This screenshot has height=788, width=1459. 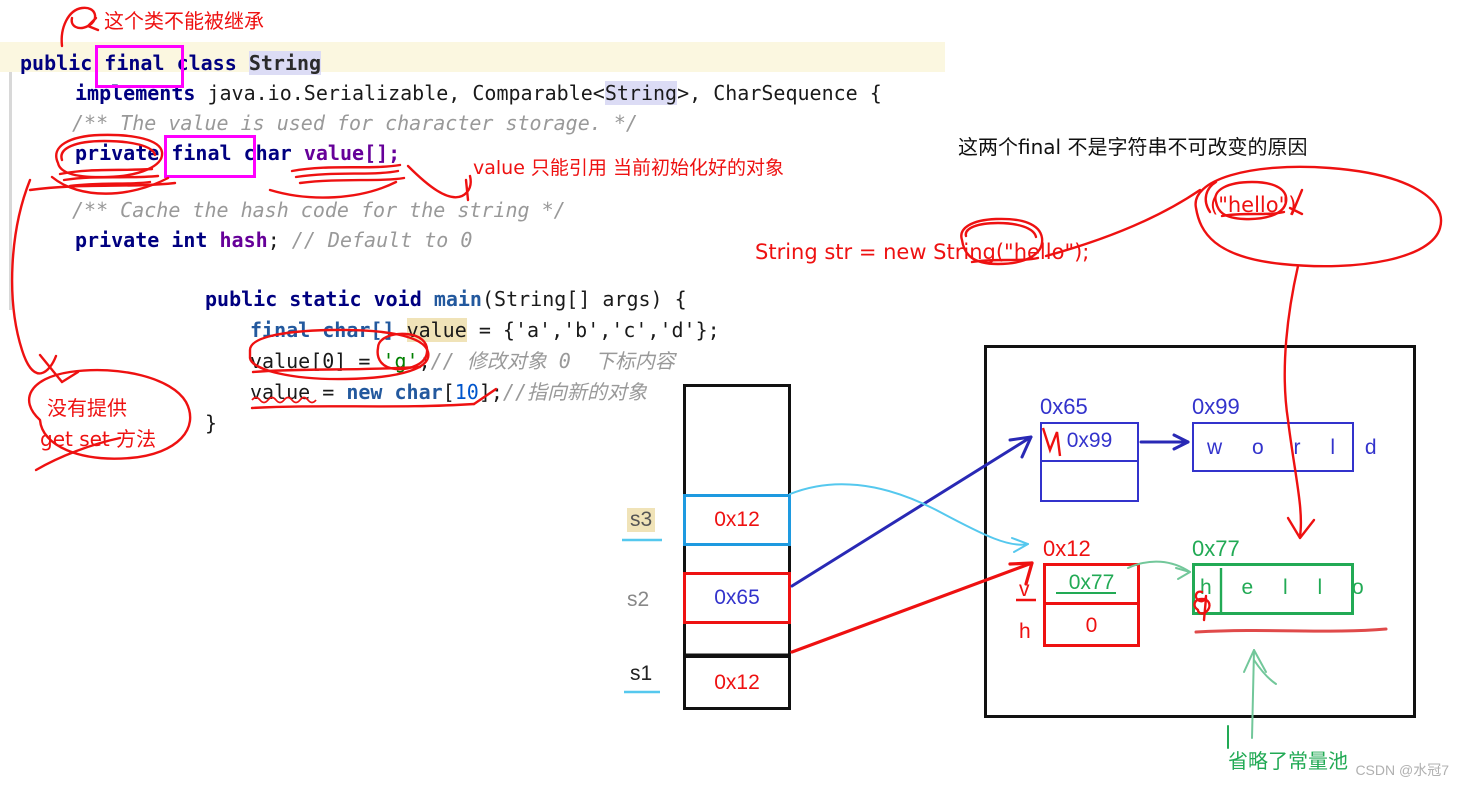 What do you see at coordinates (538, 93) in the screenshot?
I see `token-comparable-open: Comparable<` at bounding box center [538, 93].